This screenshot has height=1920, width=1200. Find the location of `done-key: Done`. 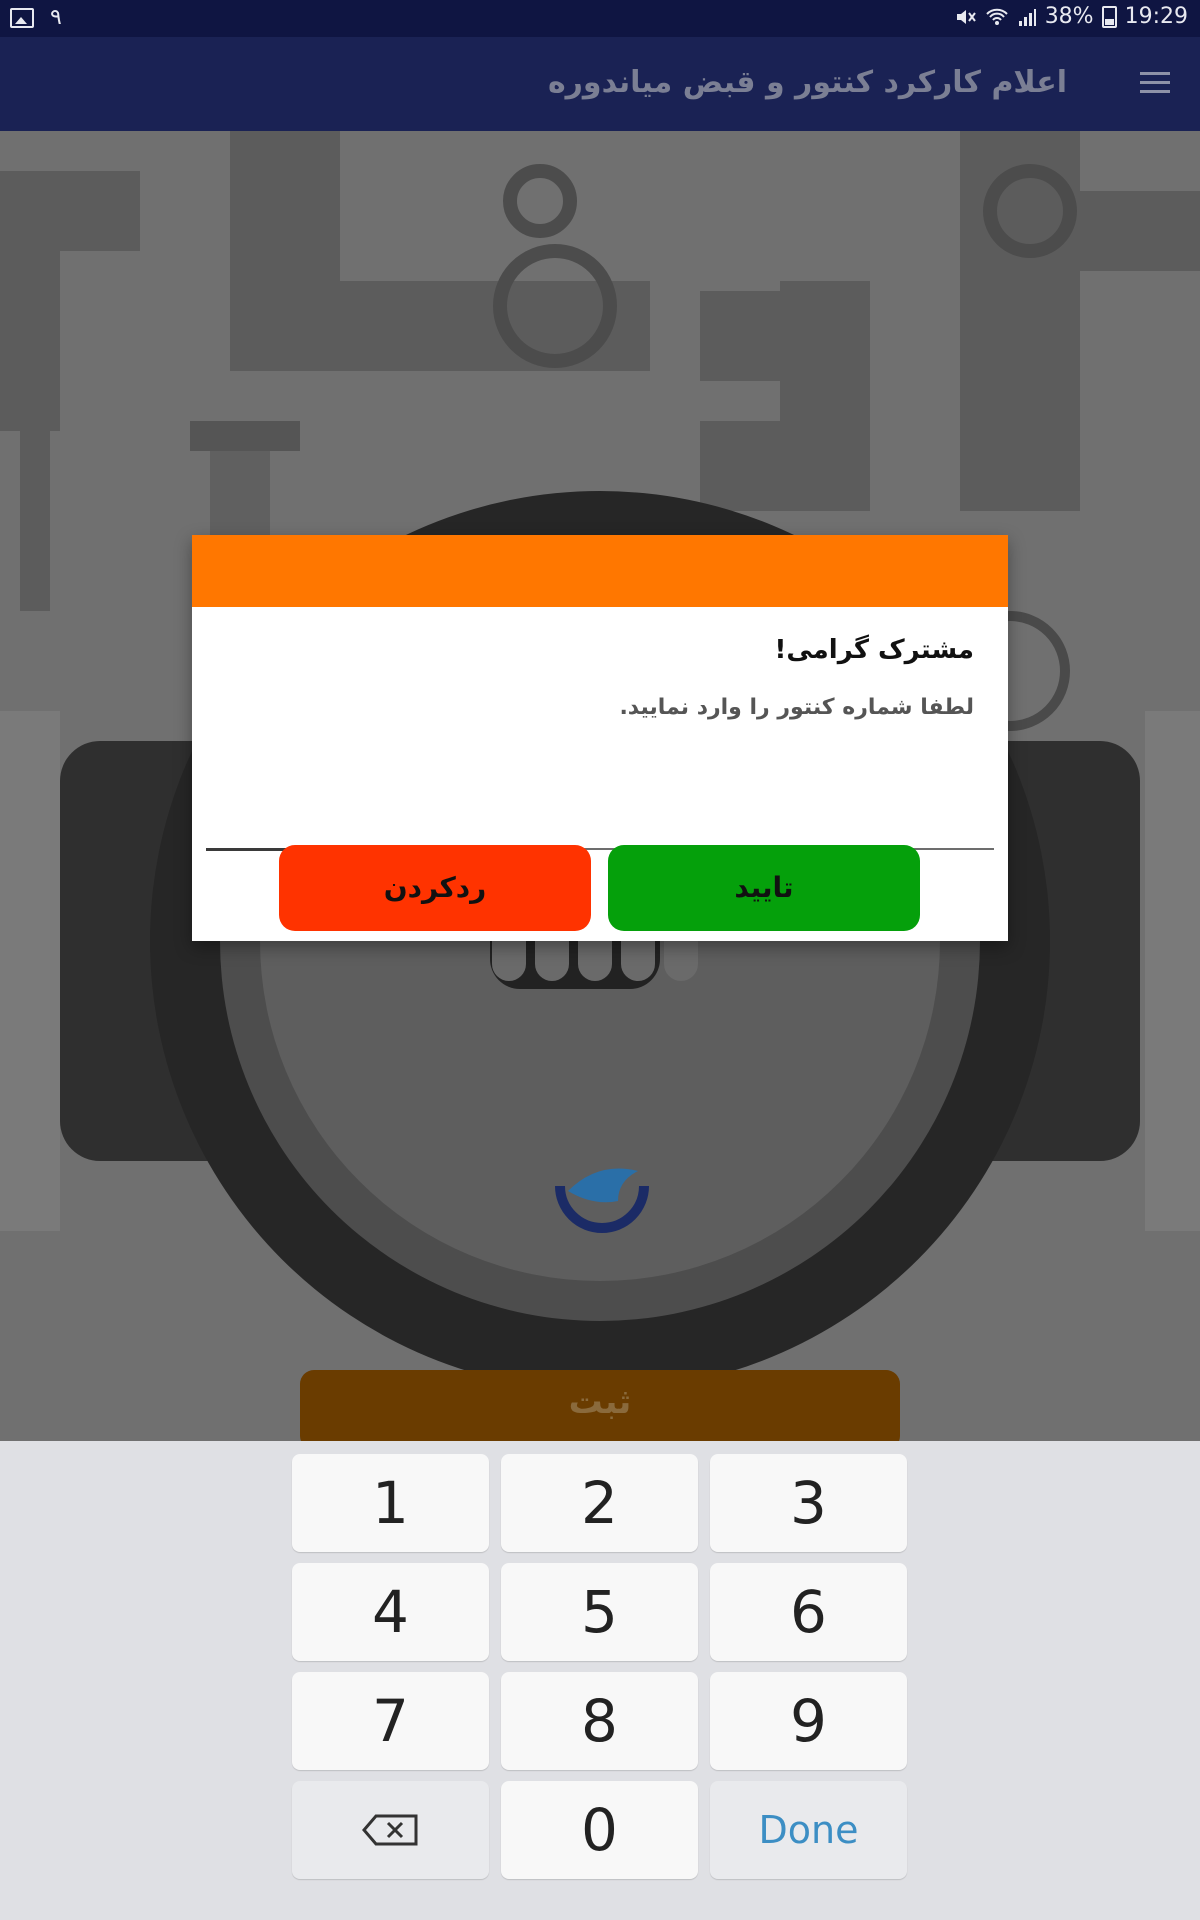

done-key: Done is located at coordinates (808, 1830).